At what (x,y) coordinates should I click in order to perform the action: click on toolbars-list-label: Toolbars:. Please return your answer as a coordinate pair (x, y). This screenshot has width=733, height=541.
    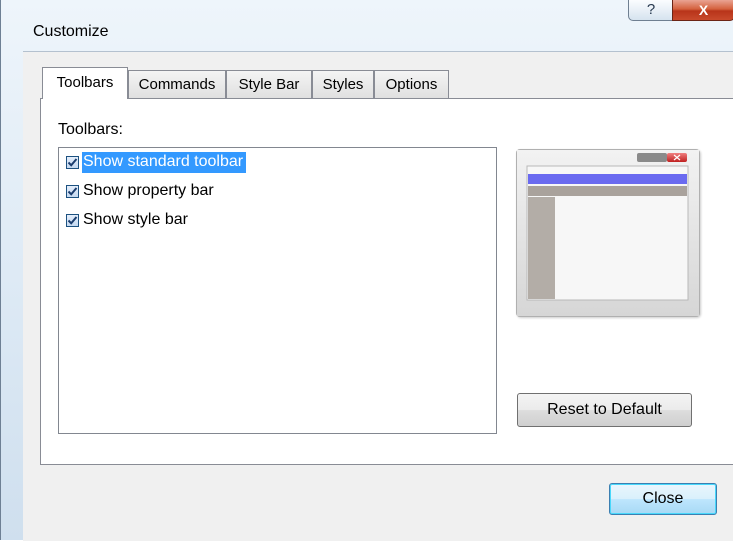
    Looking at the image, I should click on (90, 129).